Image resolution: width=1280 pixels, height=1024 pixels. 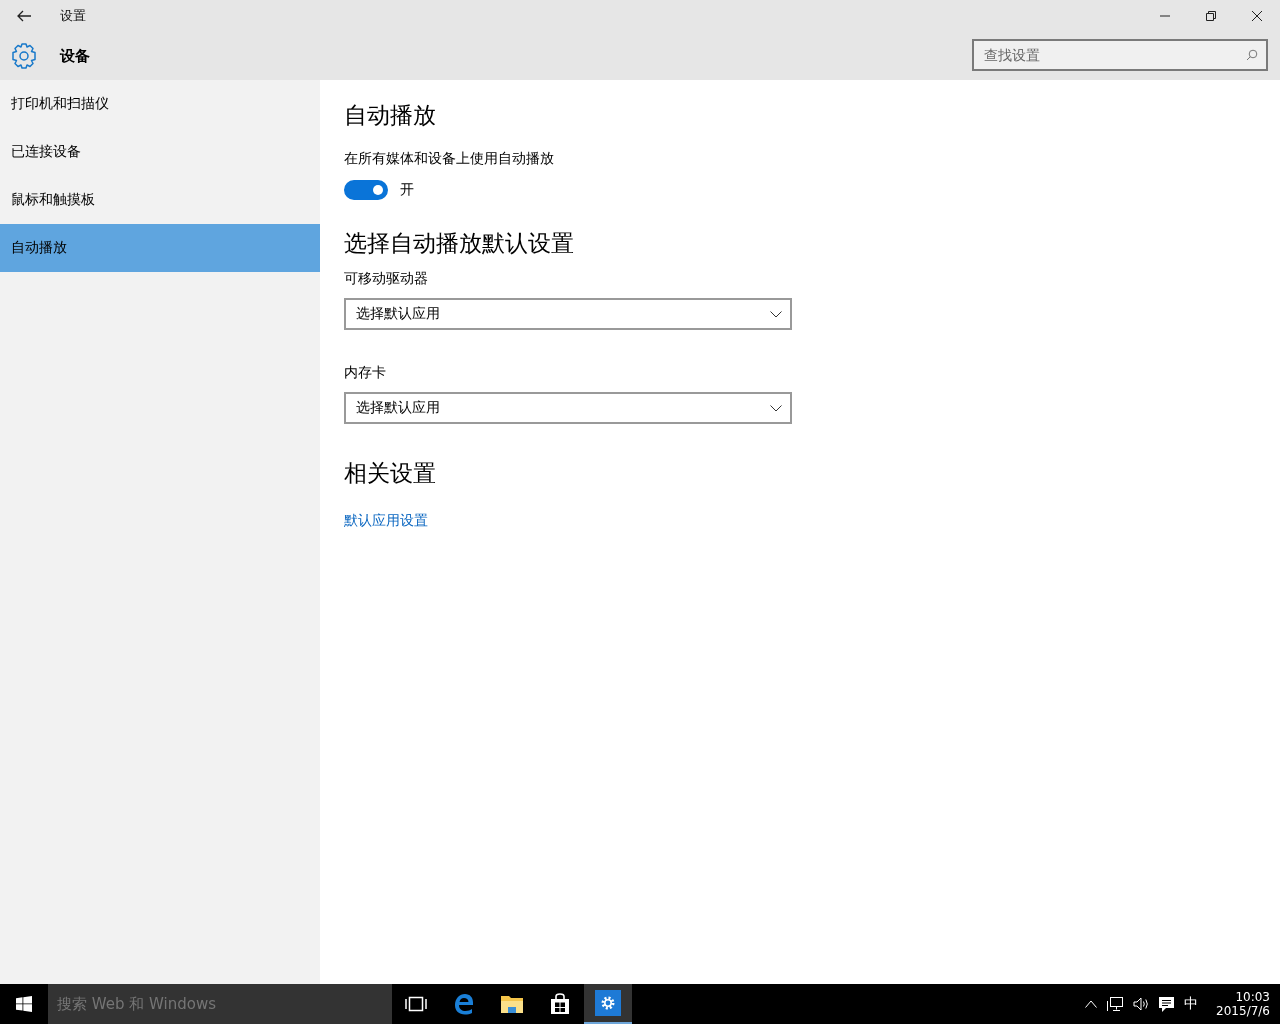 What do you see at coordinates (160, 248) in the screenshot?
I see `sidebar-item: 自动播放` at bounding box center [160, 248].